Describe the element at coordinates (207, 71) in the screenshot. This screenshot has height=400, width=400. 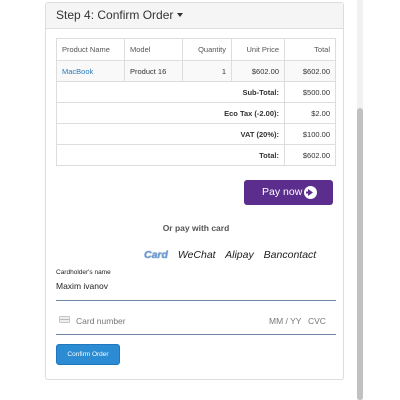
I see `product-quantity: 1` at that location.